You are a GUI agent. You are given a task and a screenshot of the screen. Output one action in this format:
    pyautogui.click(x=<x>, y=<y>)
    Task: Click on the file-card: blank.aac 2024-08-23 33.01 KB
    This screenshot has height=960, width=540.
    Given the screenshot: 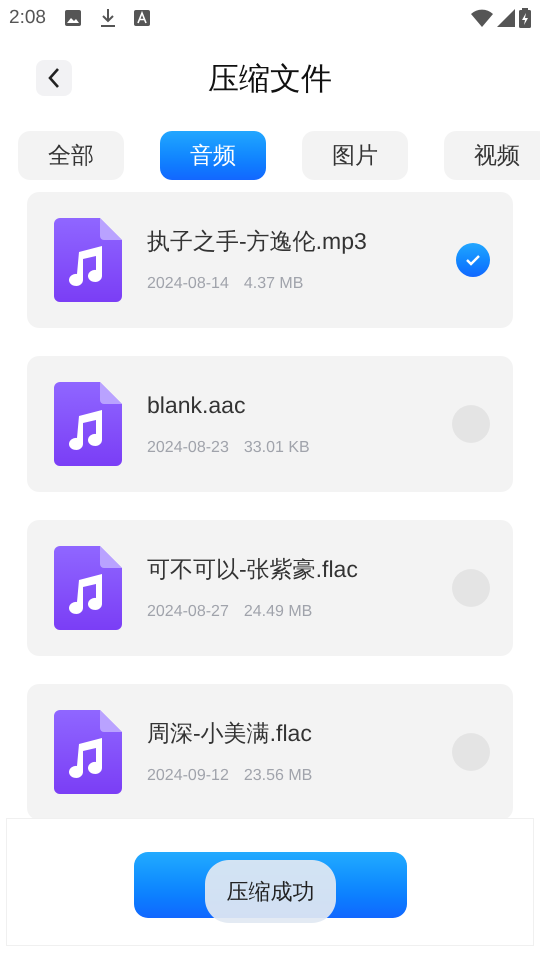 What is the action you would take?
    pyautogui.click(x=270, y=424)
    